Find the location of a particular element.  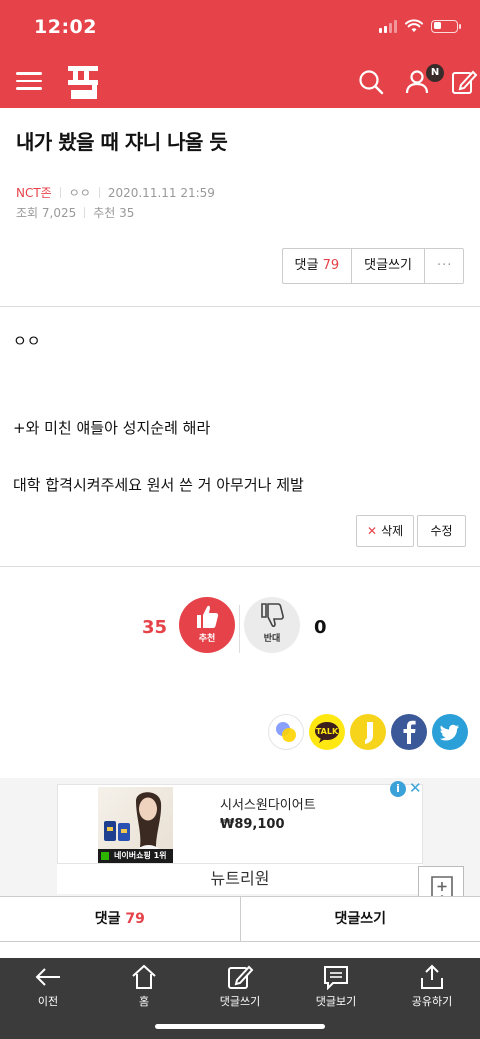

write-label: 댓글쓰기 is located at coordinates (240, 1001).